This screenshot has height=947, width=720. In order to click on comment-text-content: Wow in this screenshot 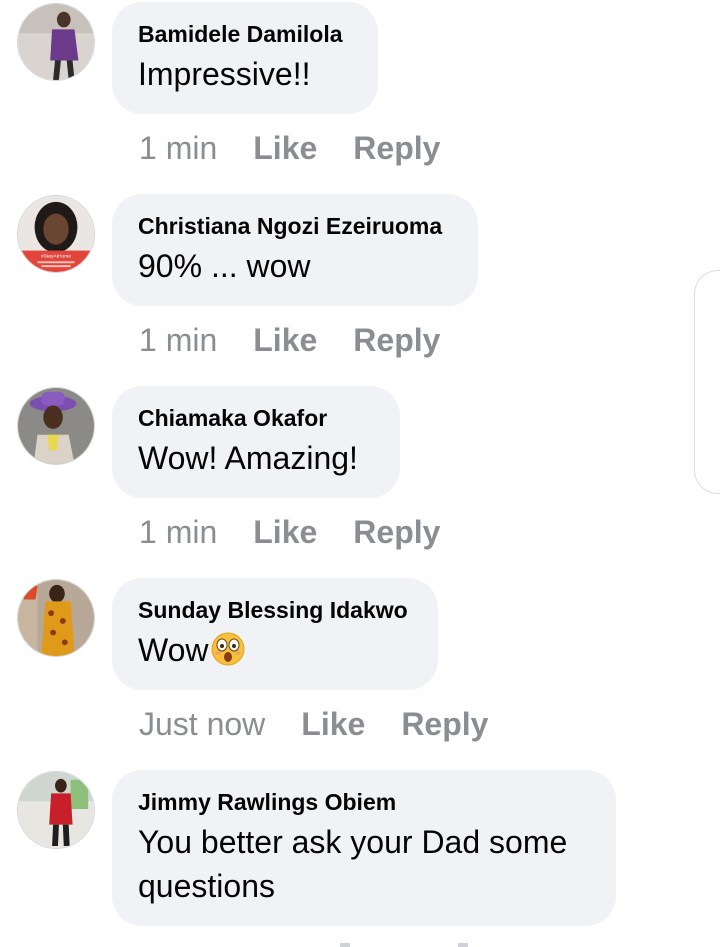, I will do `click(173, 650)`.